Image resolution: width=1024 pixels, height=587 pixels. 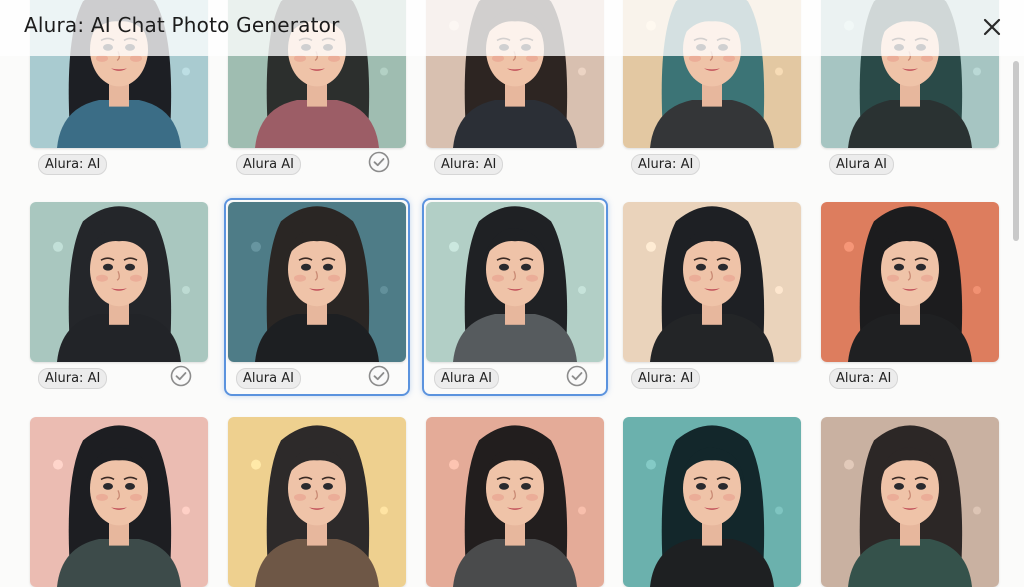 I want to click on title-bar: Alura: AI Chat Photo Generator, so click(x=512, y=28).